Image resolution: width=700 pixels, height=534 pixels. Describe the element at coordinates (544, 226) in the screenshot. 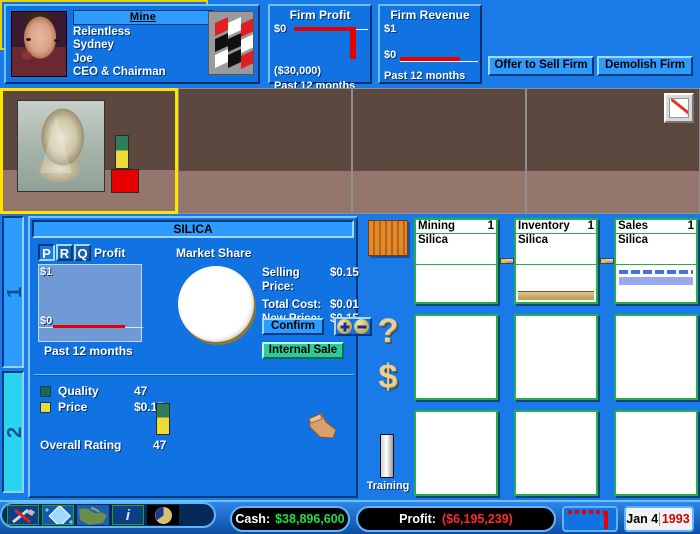

I see `cell-name: Inventory` at that location.